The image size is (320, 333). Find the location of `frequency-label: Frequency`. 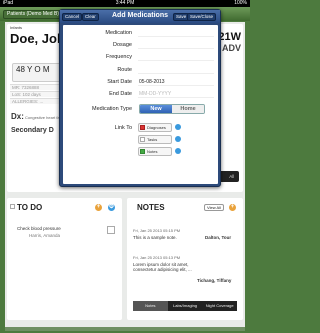

frequency-label: Frequency is located at coordinates (119, 57).